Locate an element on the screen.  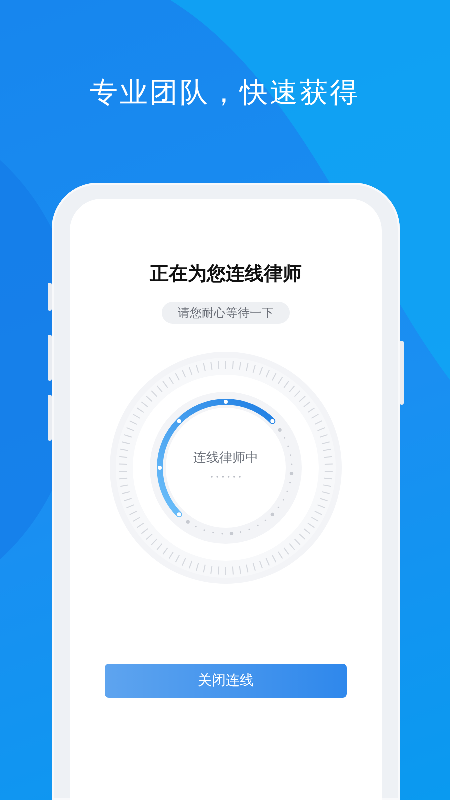
screen-title: 正在为您连线律师 is located at coordinates (226, 274).